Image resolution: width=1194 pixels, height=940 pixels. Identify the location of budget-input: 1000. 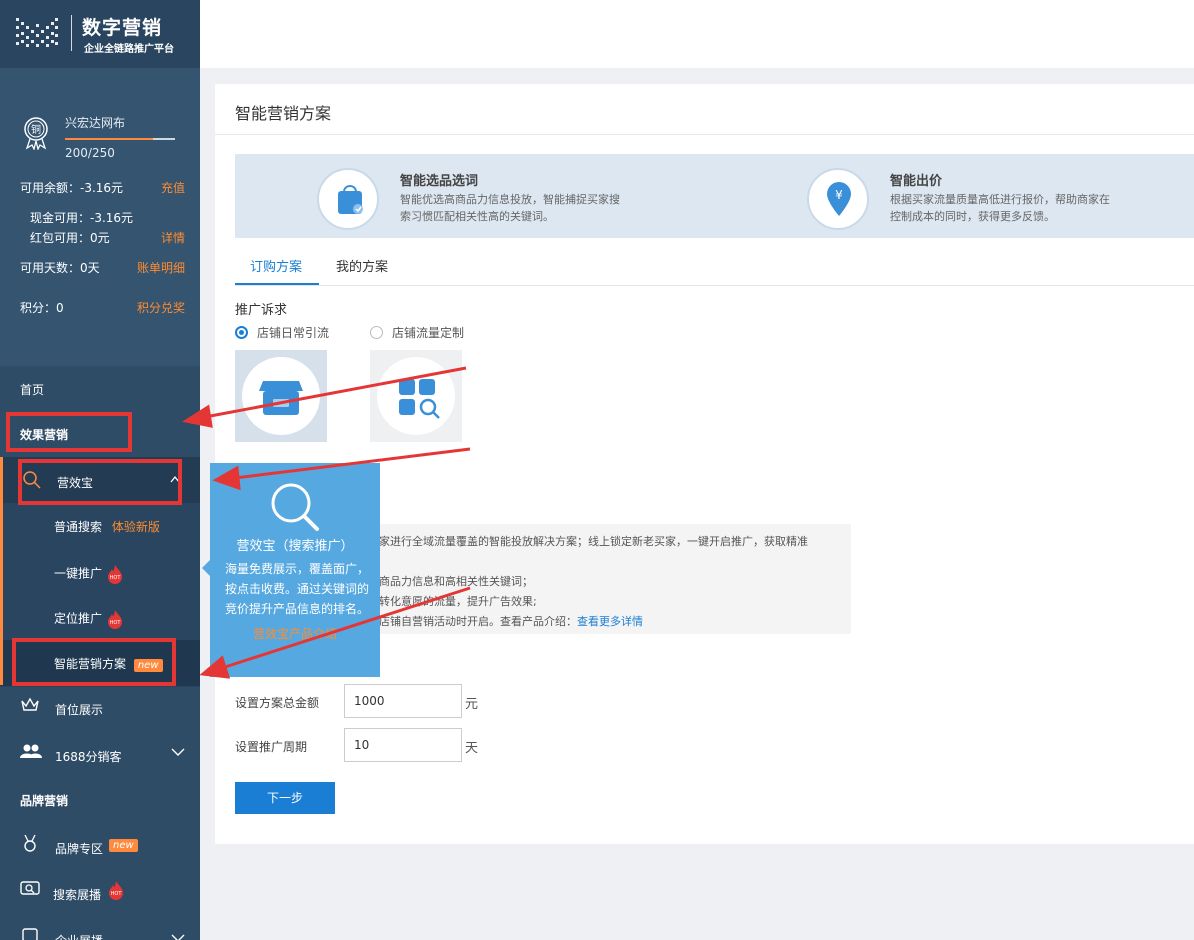
(403, 701).